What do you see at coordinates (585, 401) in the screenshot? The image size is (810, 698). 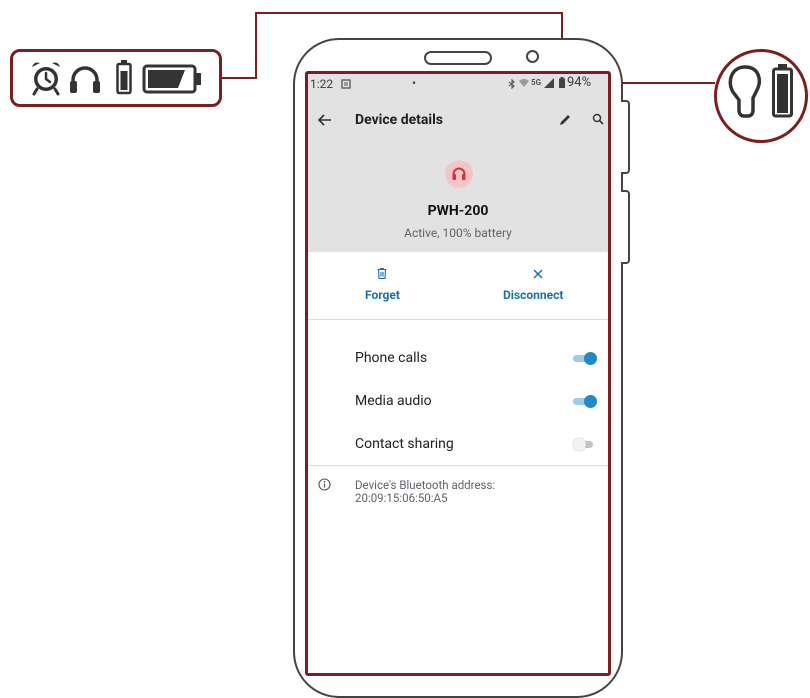 I see `media-audio-toggle` at bounding box center [585, 401].